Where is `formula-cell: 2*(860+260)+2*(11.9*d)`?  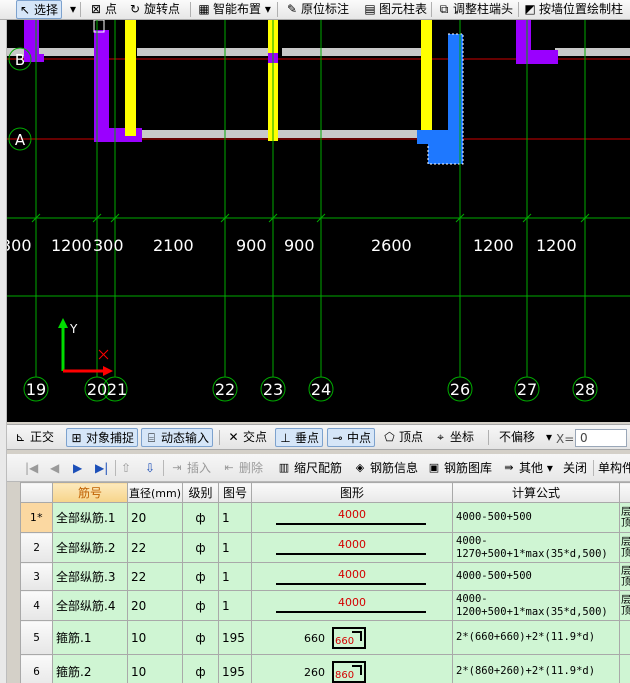 formula-cell: 2*(860+260)+2*(11.9*d) is located at coordinates (536, 668).